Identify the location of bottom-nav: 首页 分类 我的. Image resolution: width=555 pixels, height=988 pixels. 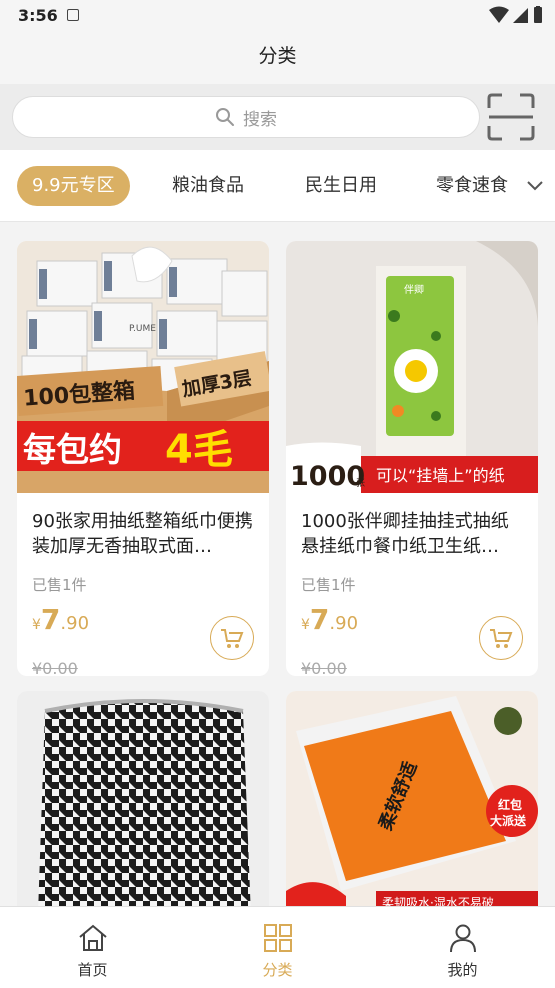
(277, 947).